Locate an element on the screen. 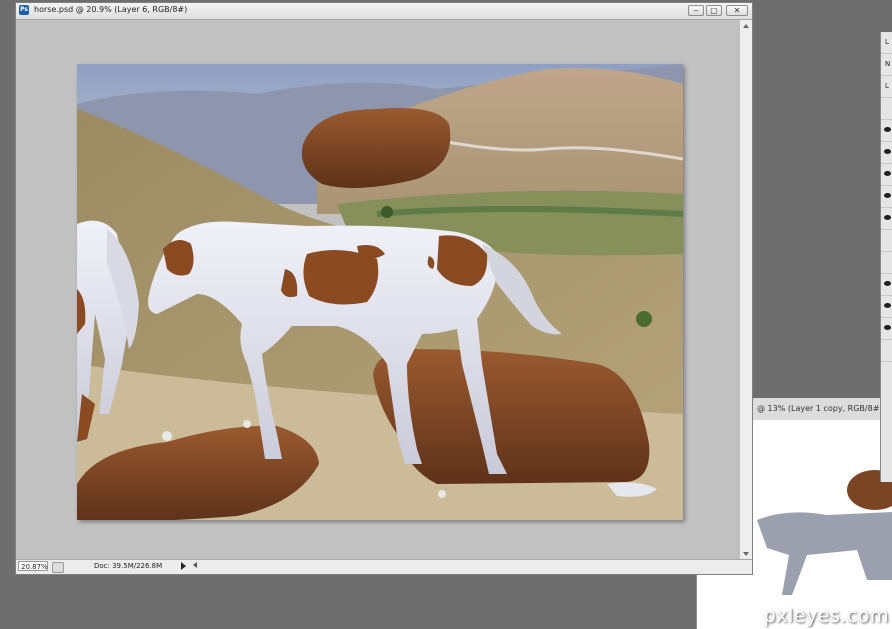 The height and width of the screenshot is (629, 892). minimize-button: ‒ is located at coordinates (696, 10).